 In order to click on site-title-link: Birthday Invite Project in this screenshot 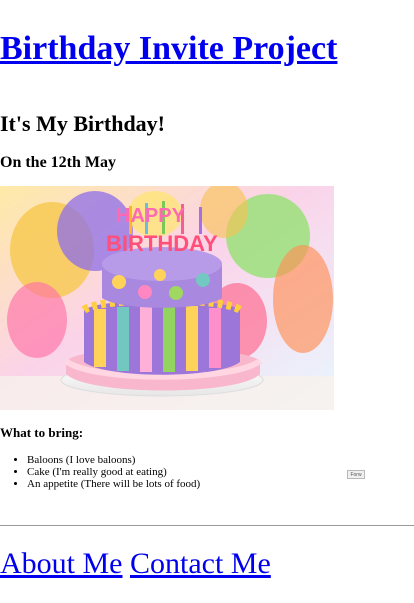, I will do `click(168, 48)`.